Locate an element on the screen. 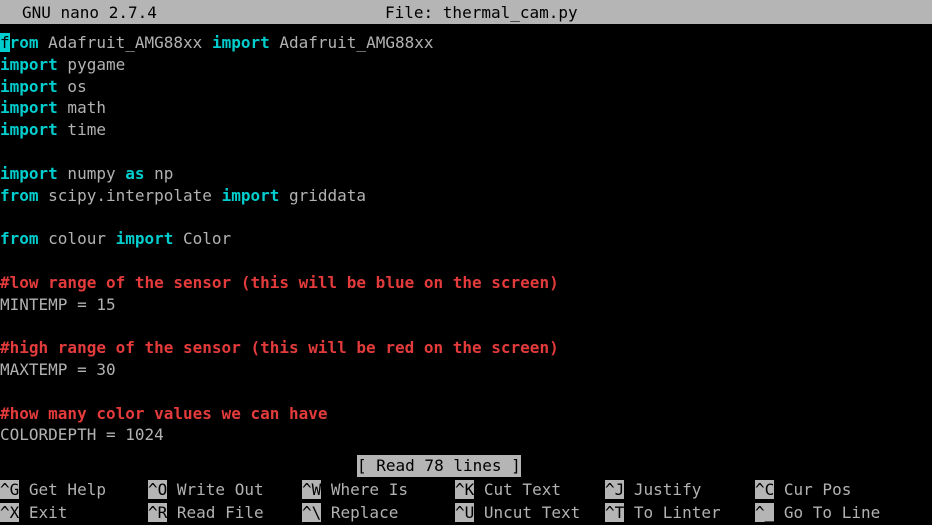 This screenshot has height=525, width=932. code-token: colour is located at coordinates (77, 239).